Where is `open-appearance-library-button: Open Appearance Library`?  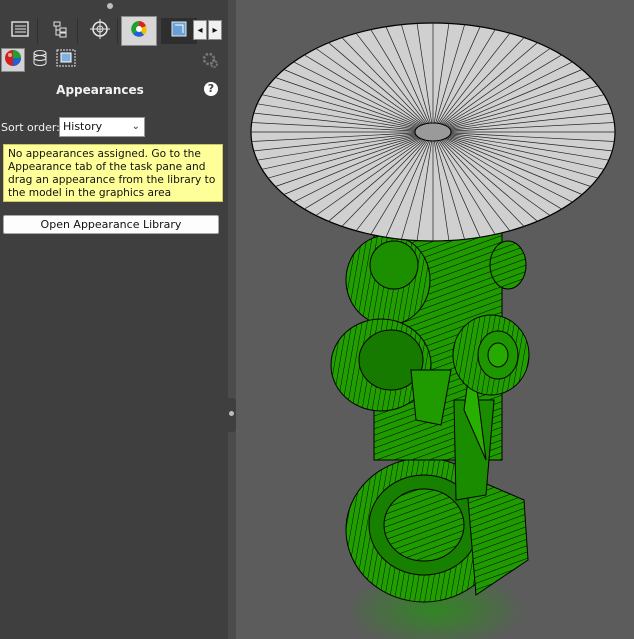 open-appearance-library-button: Open Appearance Library is located at coordinates (111, 224).